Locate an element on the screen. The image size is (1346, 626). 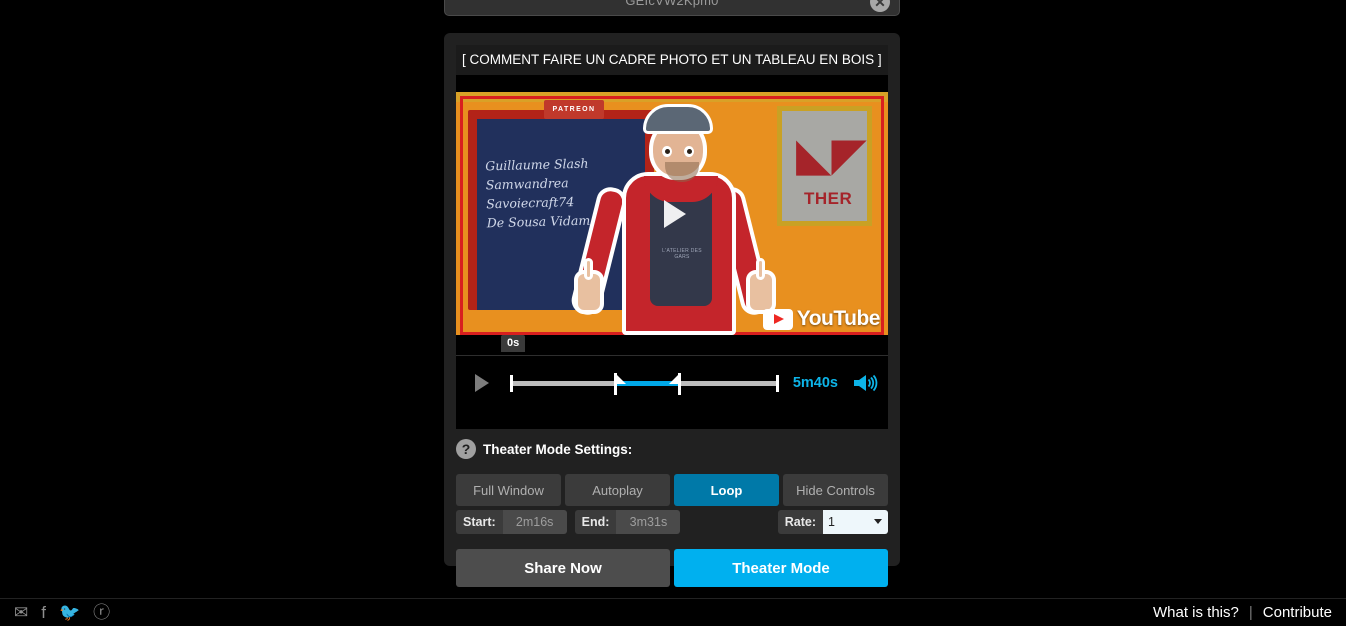
play-overlay-button is located at coordinates (672, 213).